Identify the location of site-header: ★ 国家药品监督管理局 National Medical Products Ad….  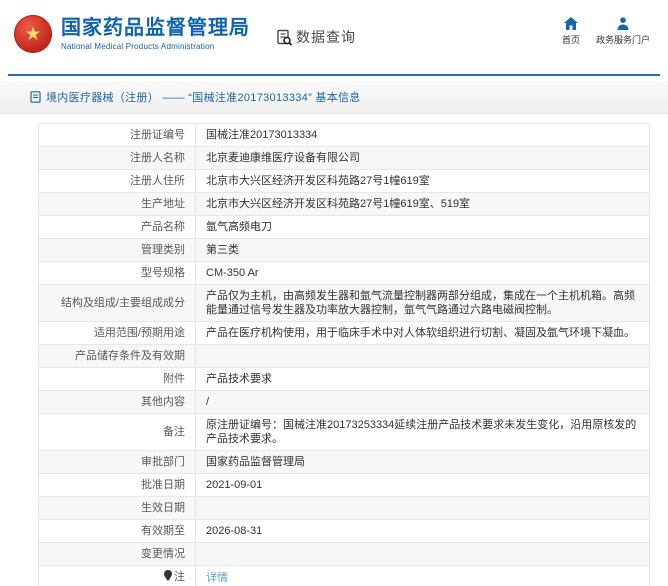
(334, 37).